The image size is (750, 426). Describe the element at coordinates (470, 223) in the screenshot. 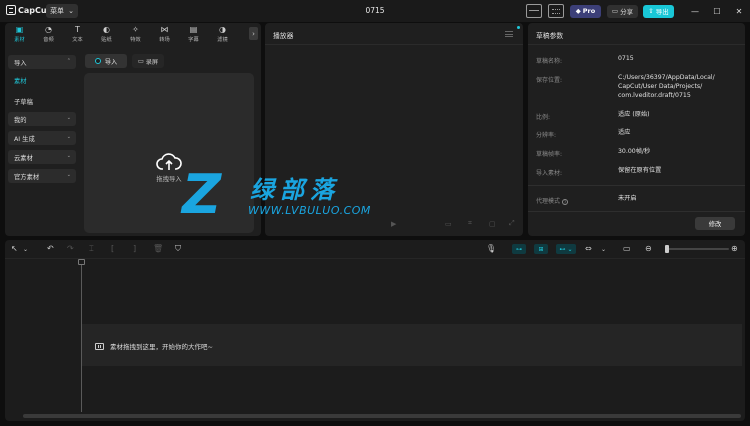

I see `crop-icon: ⌗` at that location.